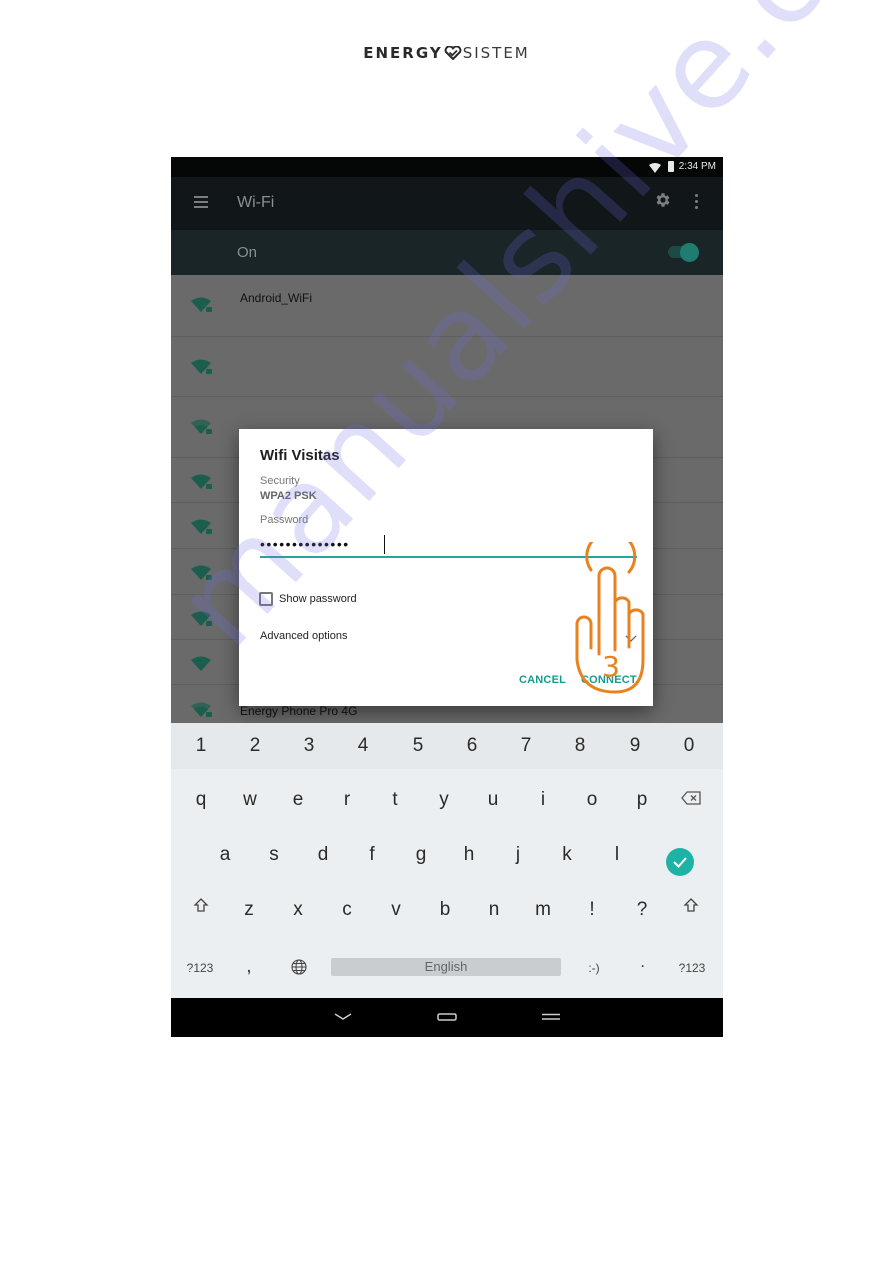  I want to click on show-password-label: Show password, so click(318, 599).